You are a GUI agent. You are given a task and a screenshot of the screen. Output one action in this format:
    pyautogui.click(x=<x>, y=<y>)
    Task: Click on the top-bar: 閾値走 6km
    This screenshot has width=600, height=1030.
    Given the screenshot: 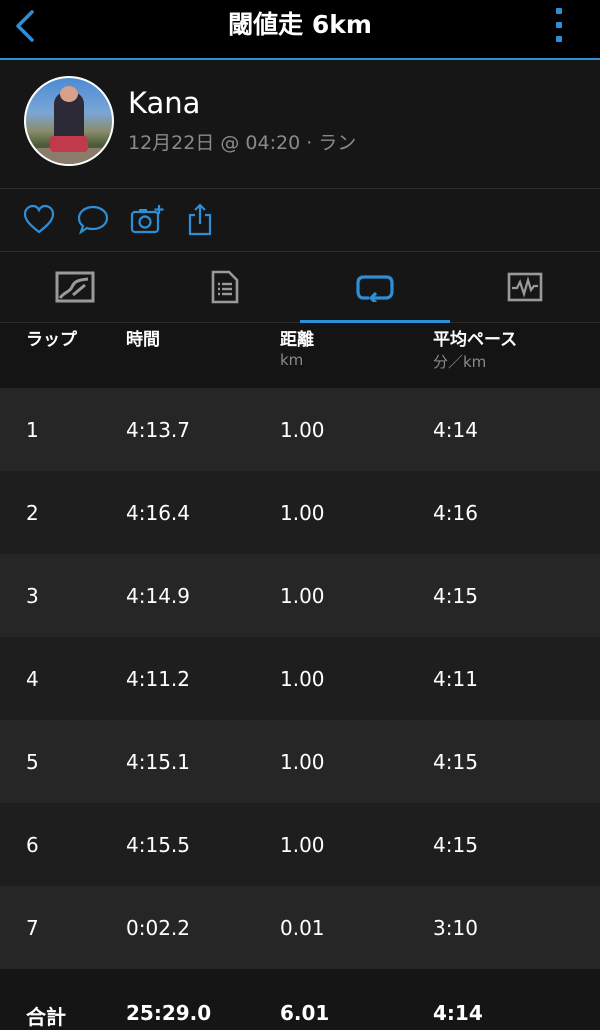 What is the action you would take?
    pyautogui.click(x=300, y=30)
    